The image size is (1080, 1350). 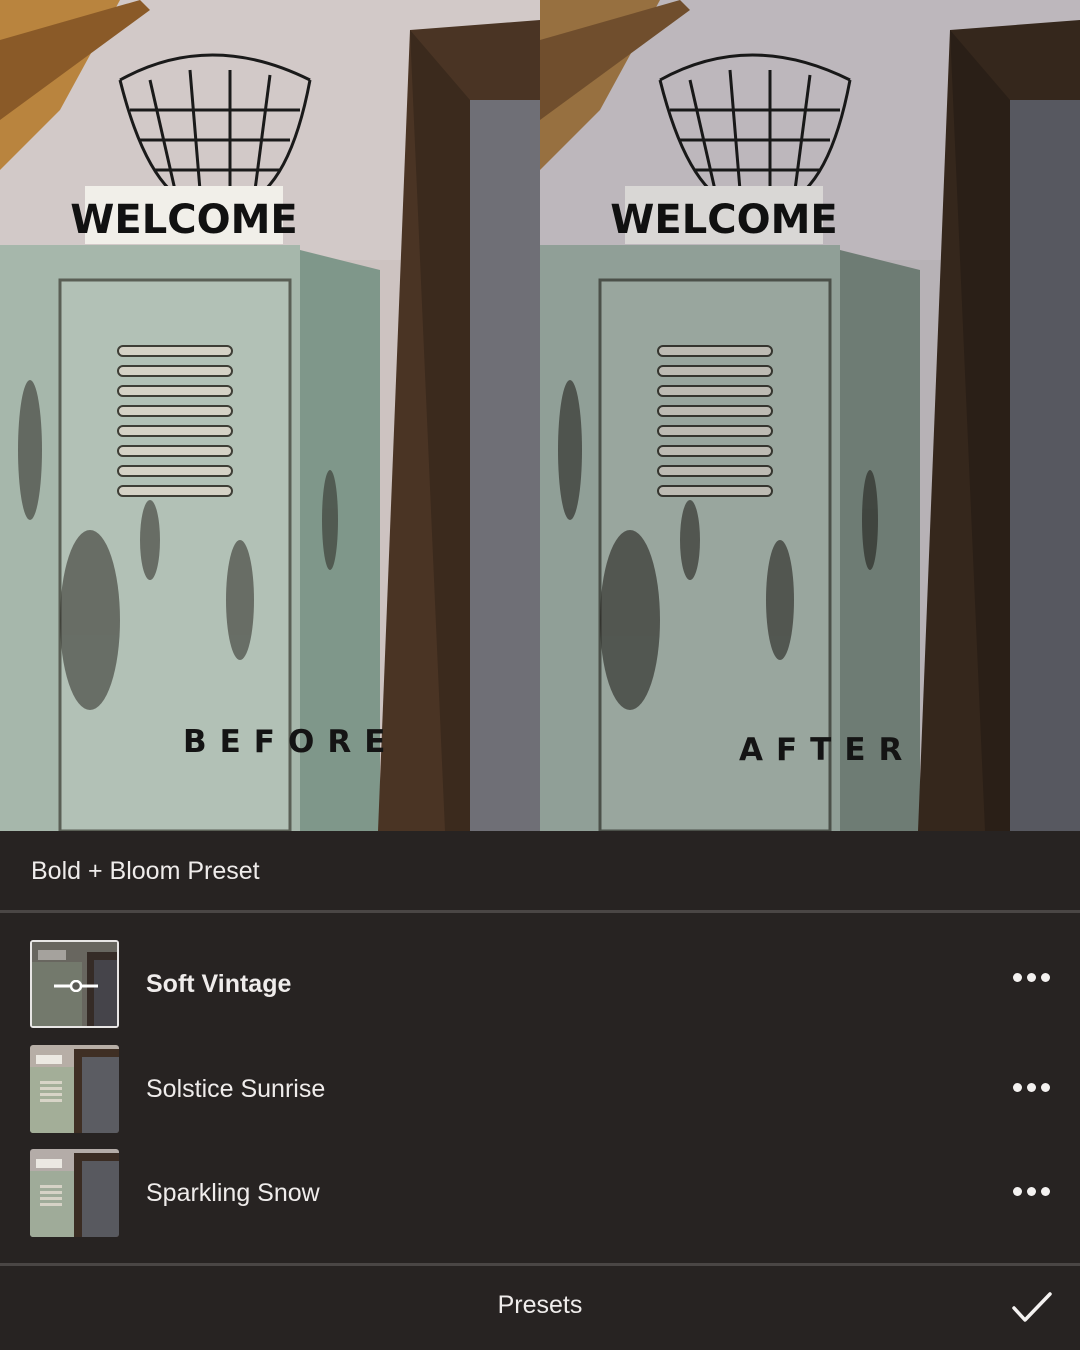 What do you see at coordinates (219, 984) in the screenshot?
I see `preset-label: Soft Vintage` at bounding box center [219, 984].